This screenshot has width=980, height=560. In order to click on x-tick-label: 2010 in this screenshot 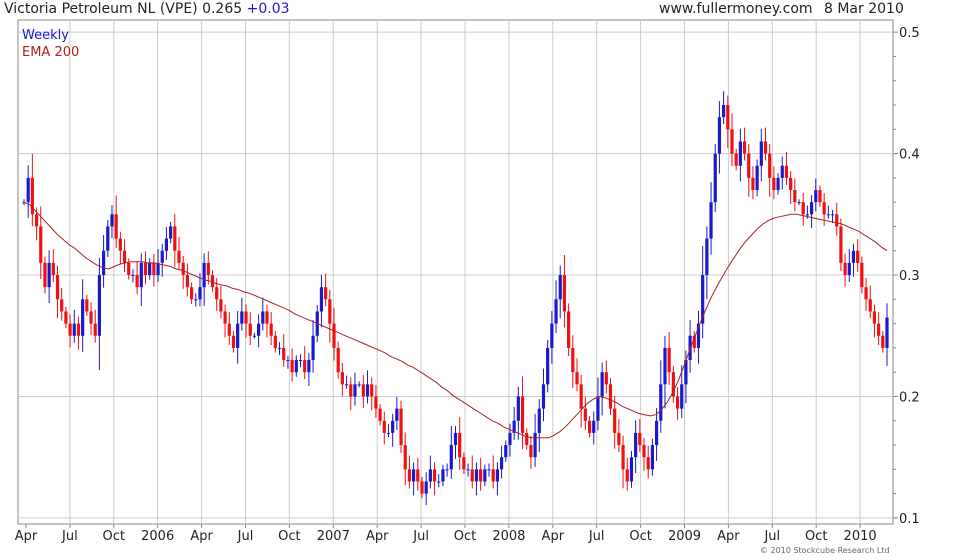, I will do `click(860, 536)`.